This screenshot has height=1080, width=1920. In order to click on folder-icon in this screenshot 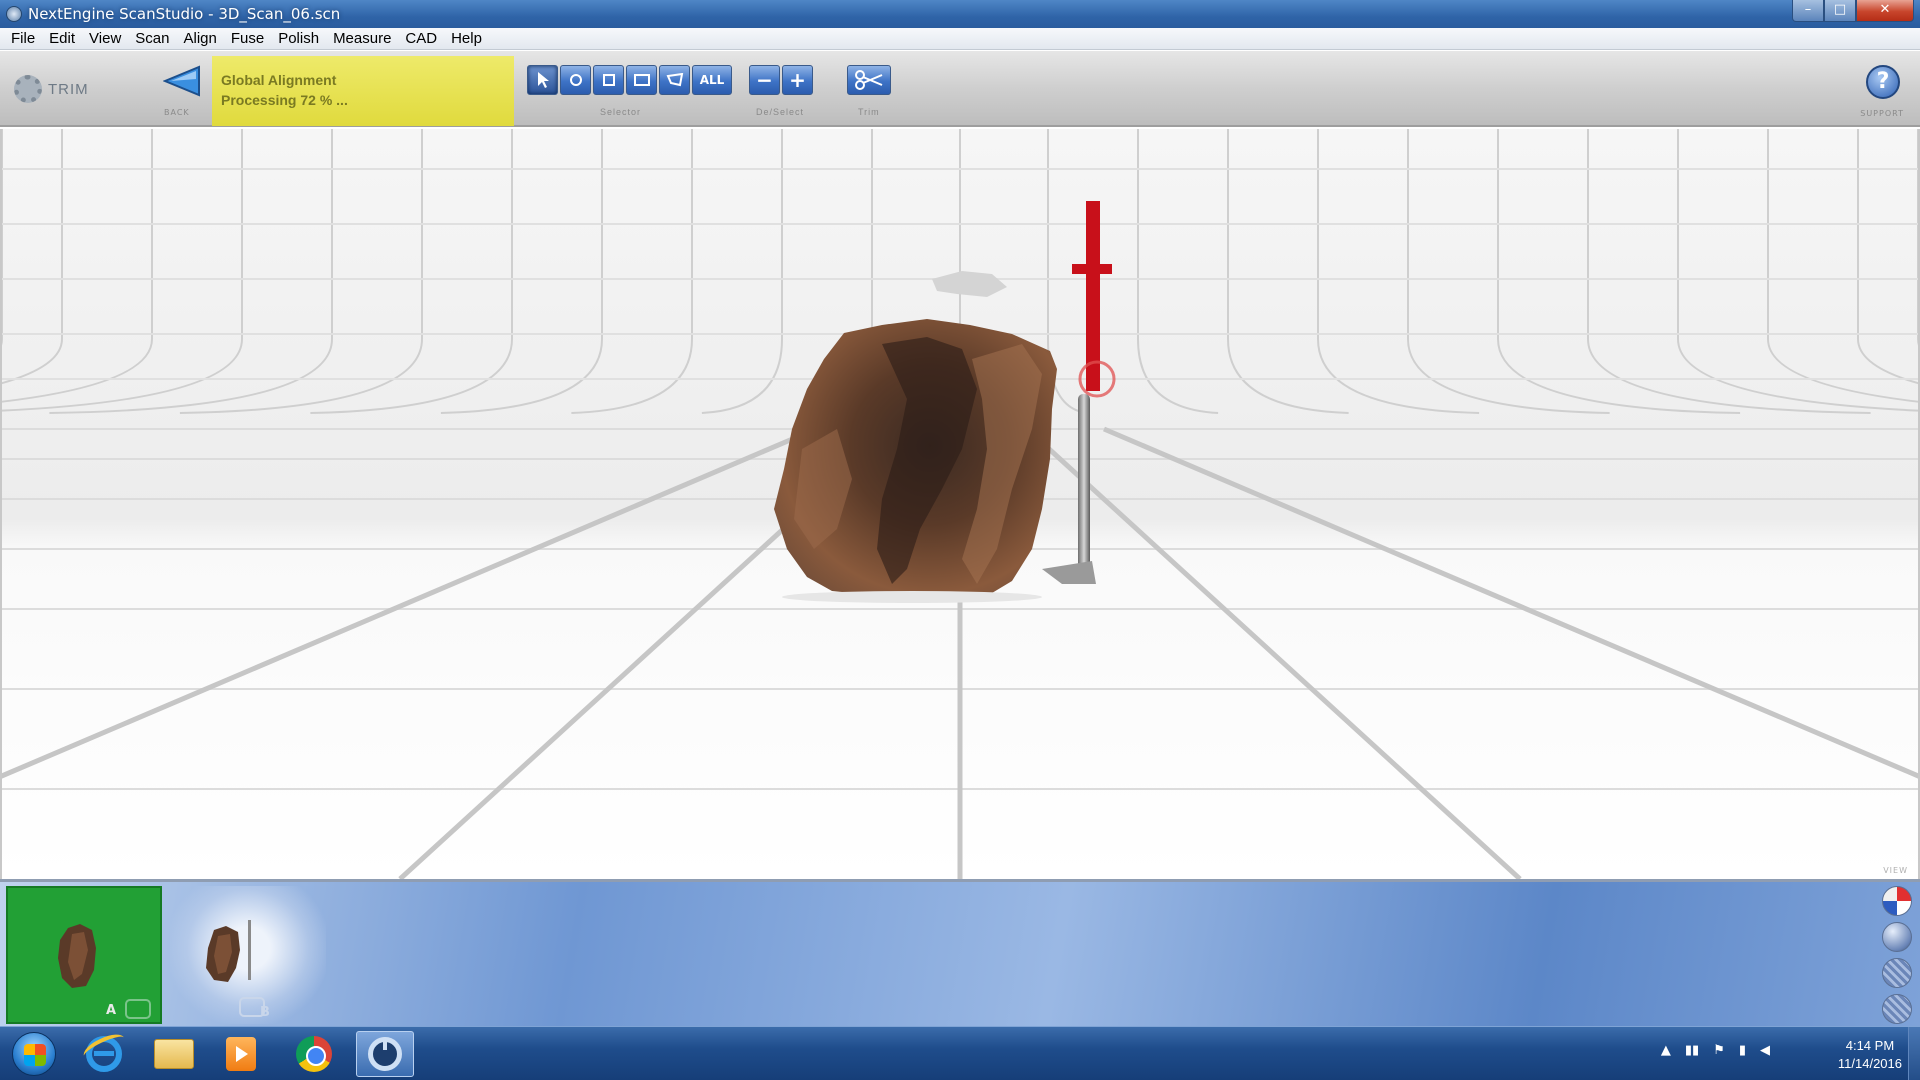, I will do `click(174, 1054)`.